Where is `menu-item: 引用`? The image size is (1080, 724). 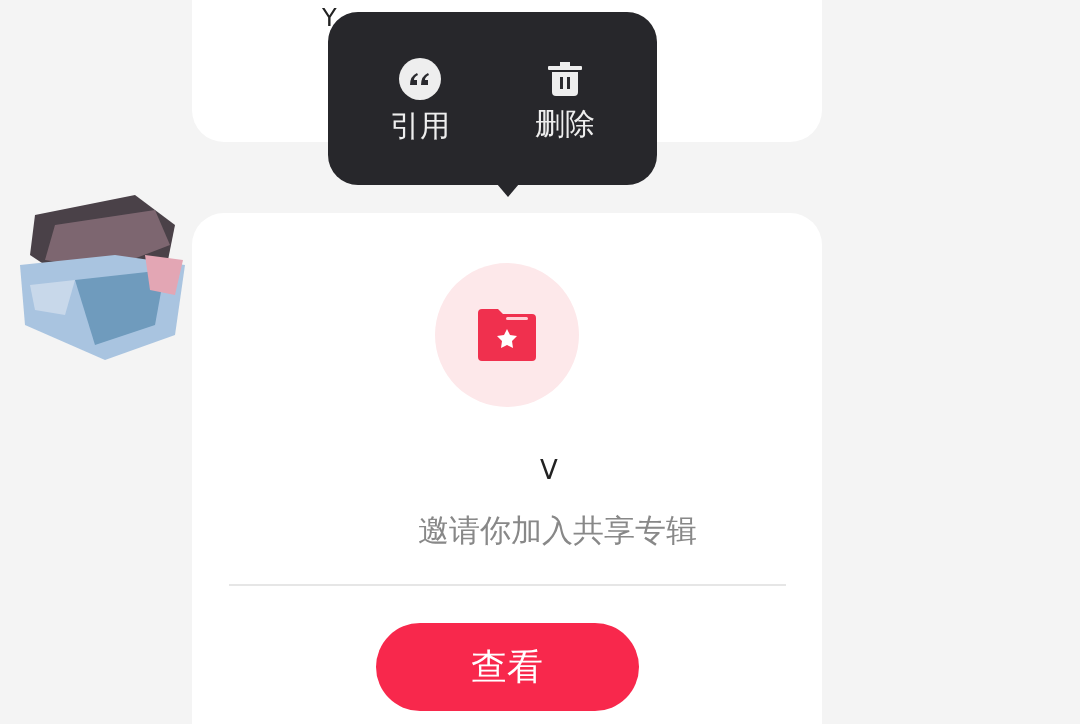
menu-item: 引用 is located at coordinates (420, 98).